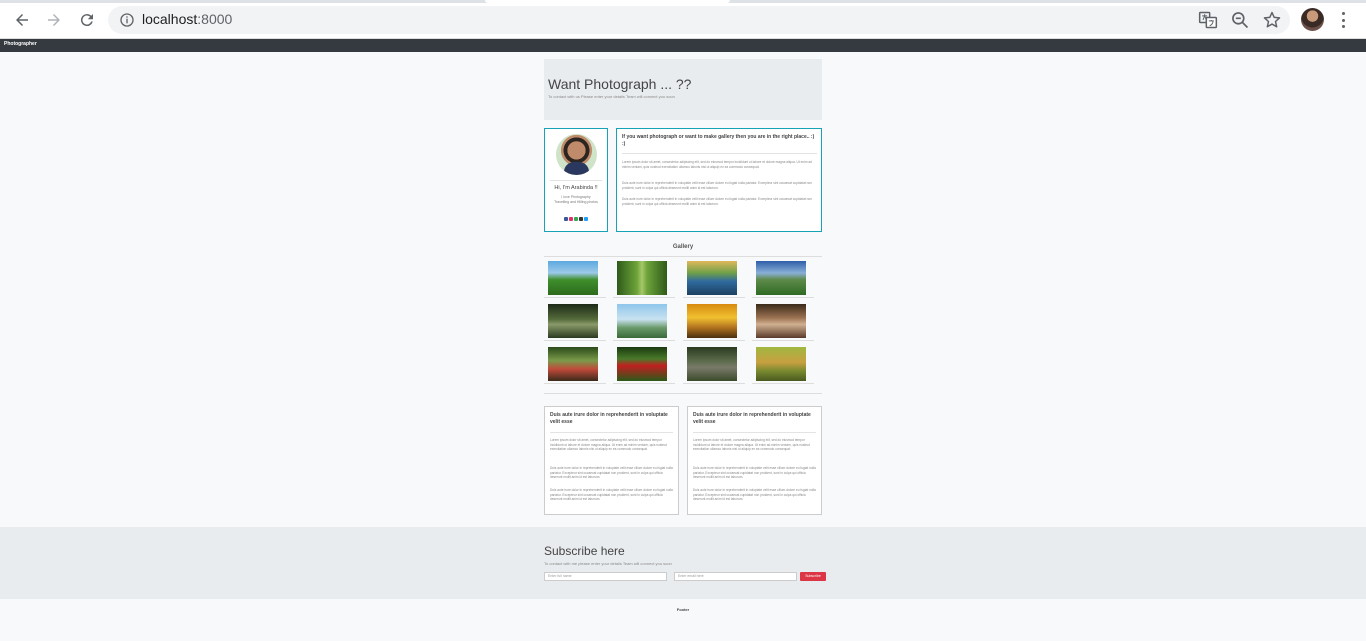  I want to click on arrow-right-icon, so click(54, 20).